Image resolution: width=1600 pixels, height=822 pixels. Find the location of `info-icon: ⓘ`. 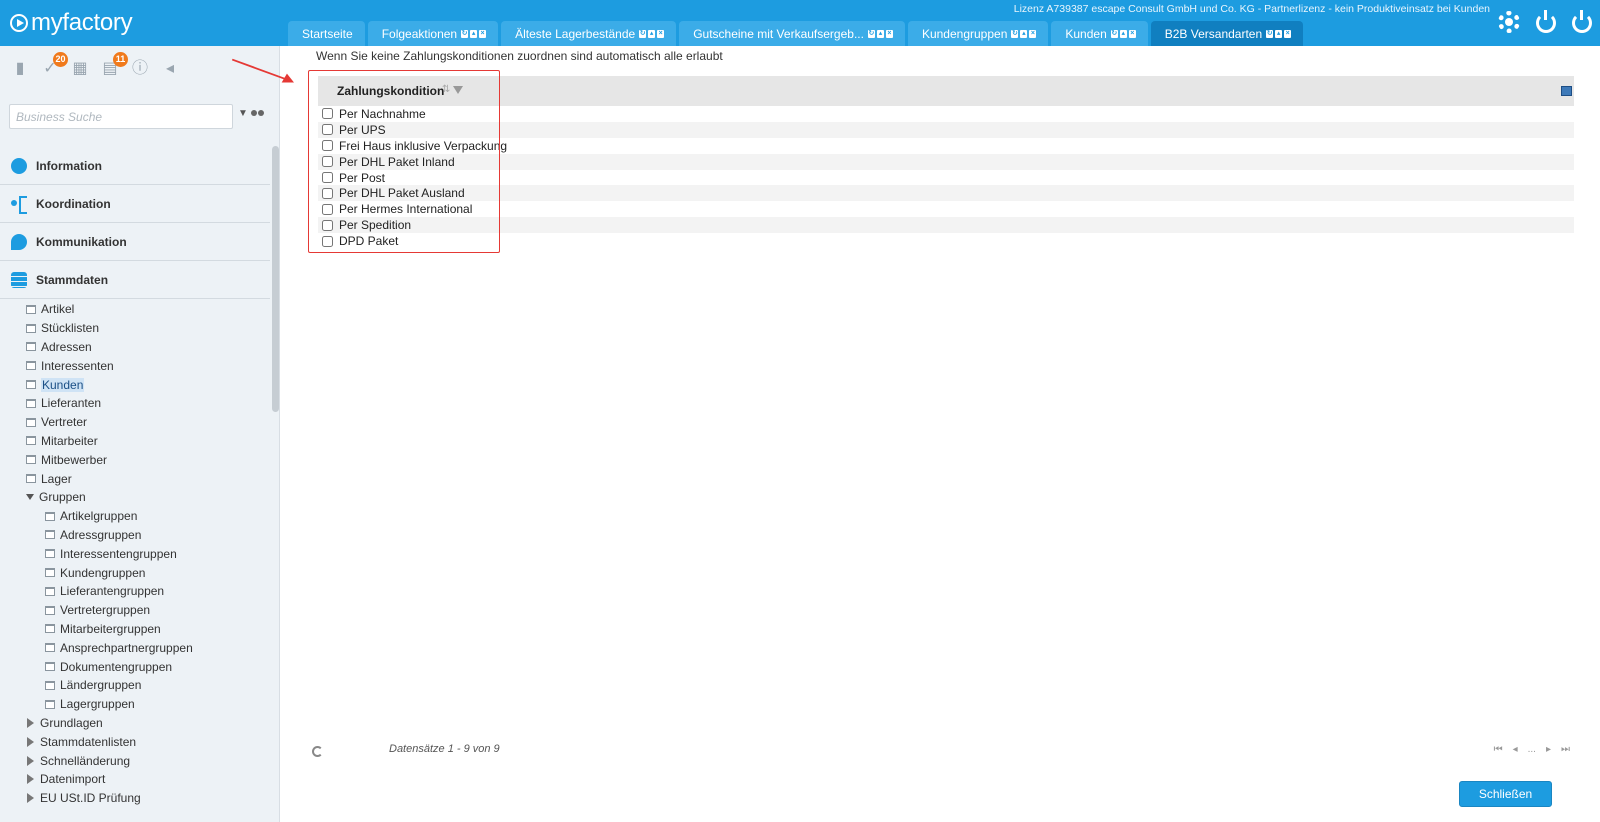

info-icon: ⓘ is located at coordinates (140, 69).